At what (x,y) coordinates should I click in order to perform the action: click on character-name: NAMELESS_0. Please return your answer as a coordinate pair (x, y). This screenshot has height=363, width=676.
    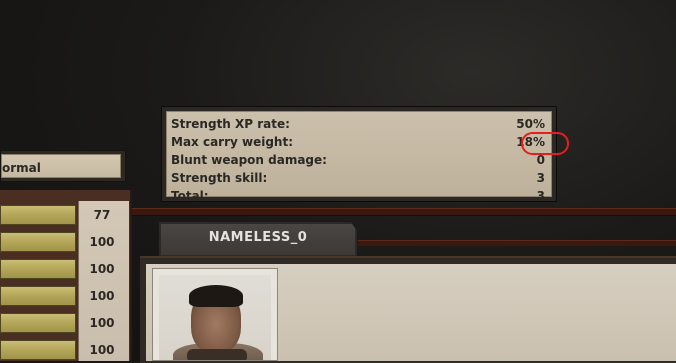
    Looking at the image, I should click on (258, 237).